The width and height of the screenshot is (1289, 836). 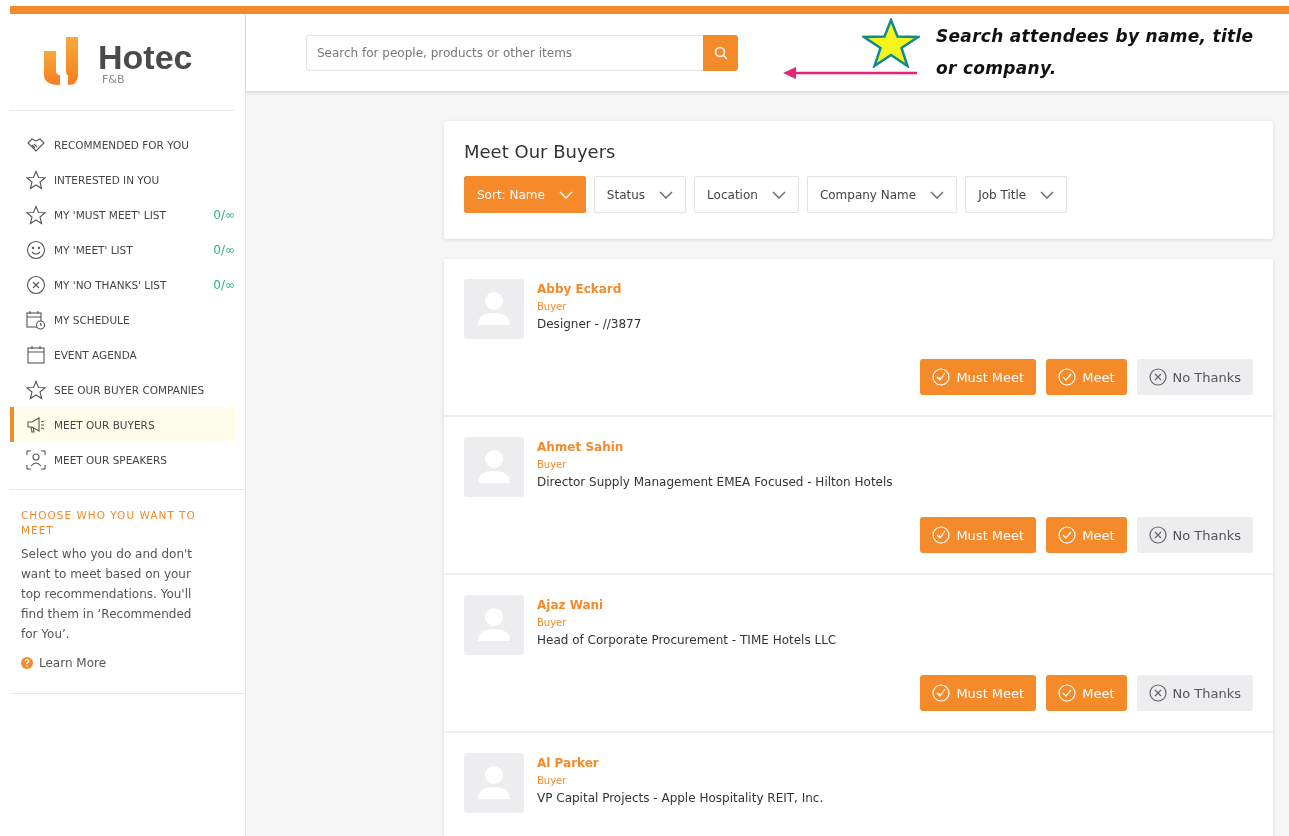 What do you see at coordinates (687, 640) in the screenshot?
I see `buyer-job-title: Head of Corporate Procurement - TIME Hotels LLC` at bounding box center [687, 640].